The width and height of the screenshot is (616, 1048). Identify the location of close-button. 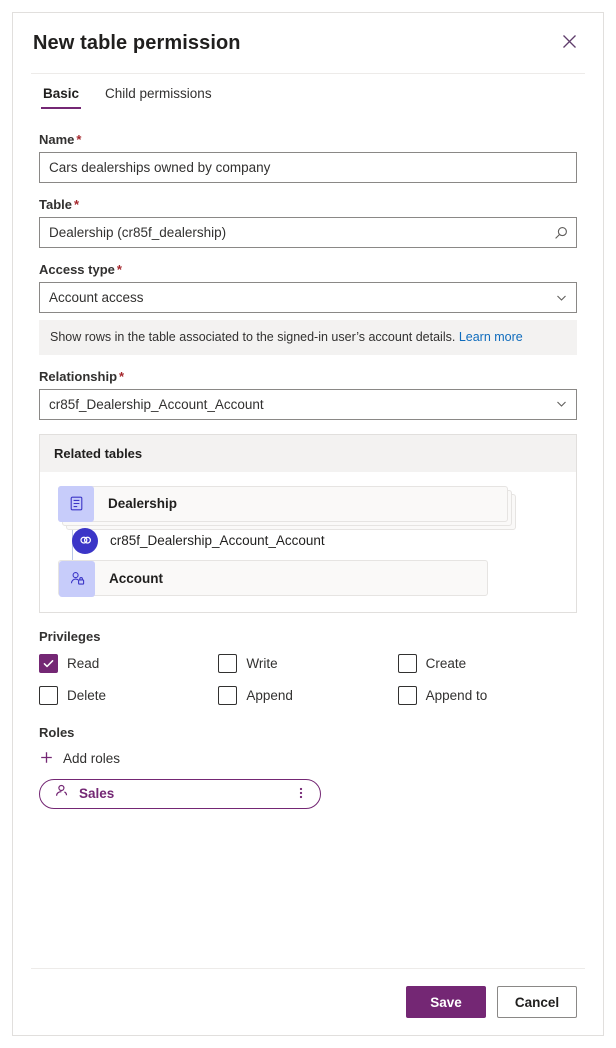
(569, 43).